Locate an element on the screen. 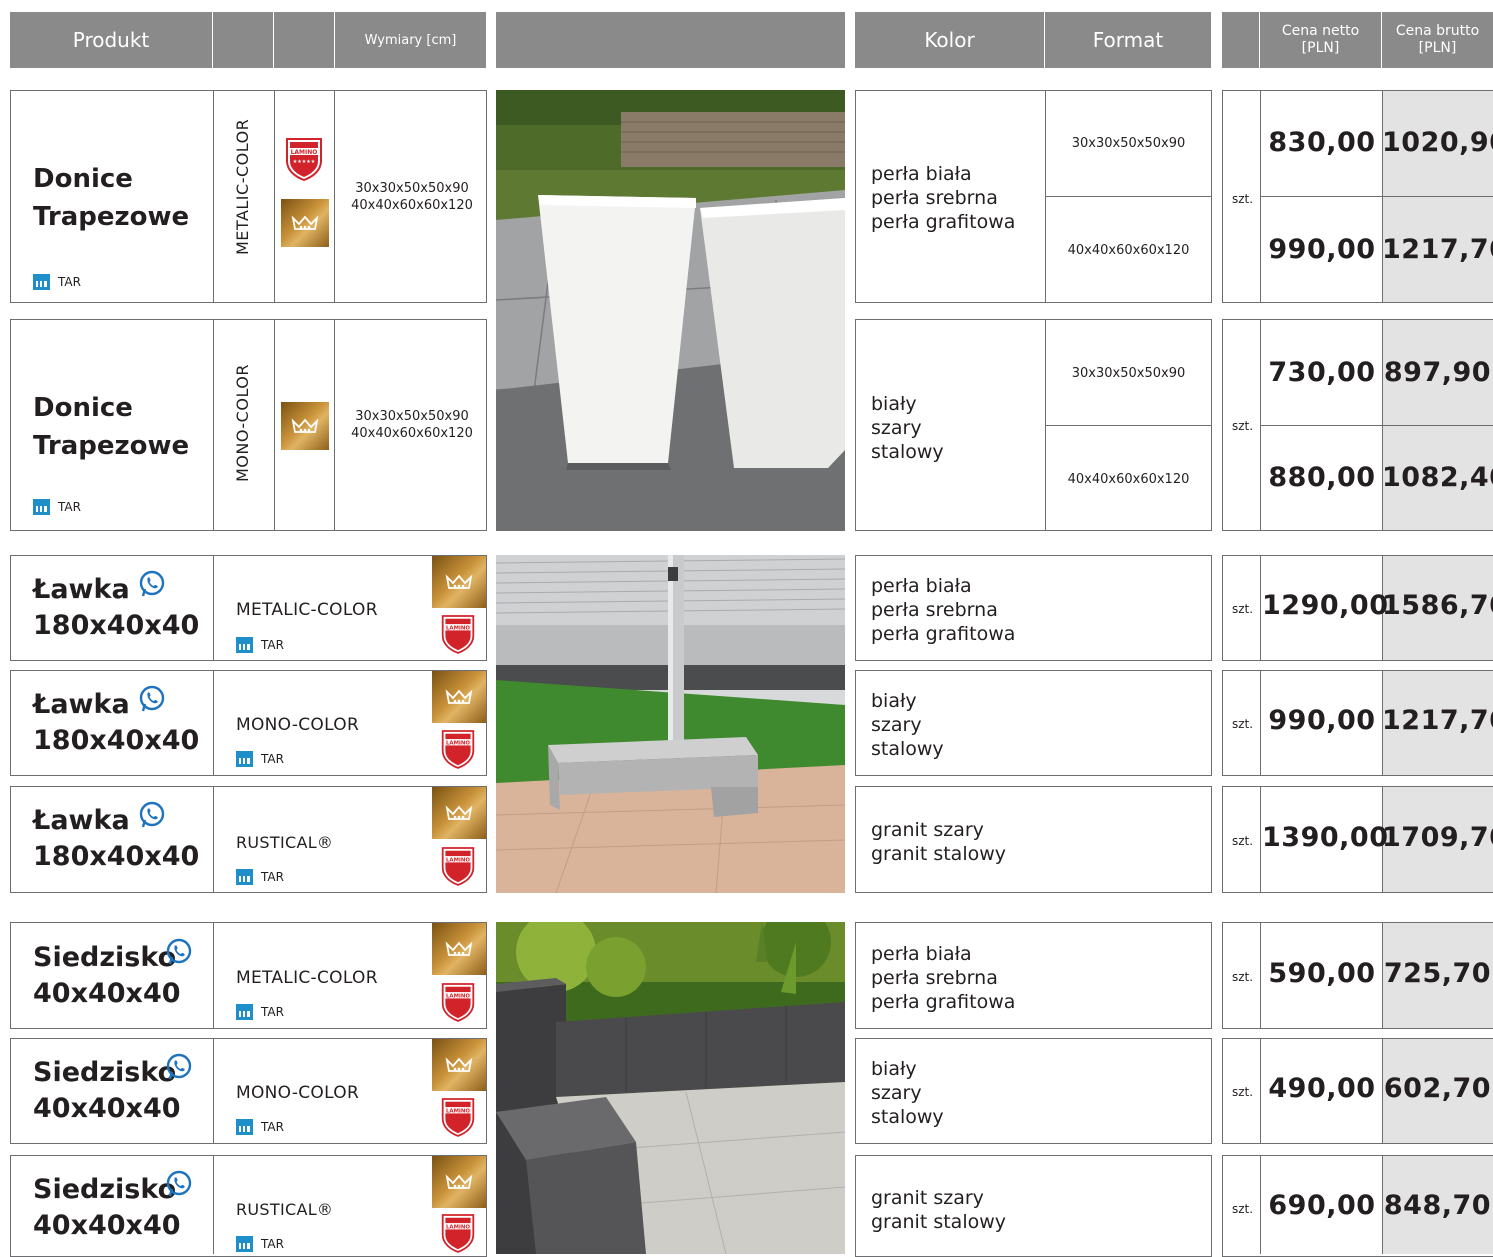 The height and width of the screenshot is (1257, 1493). price-brutto: 1082,40 is located at coordinates (1437, 477).